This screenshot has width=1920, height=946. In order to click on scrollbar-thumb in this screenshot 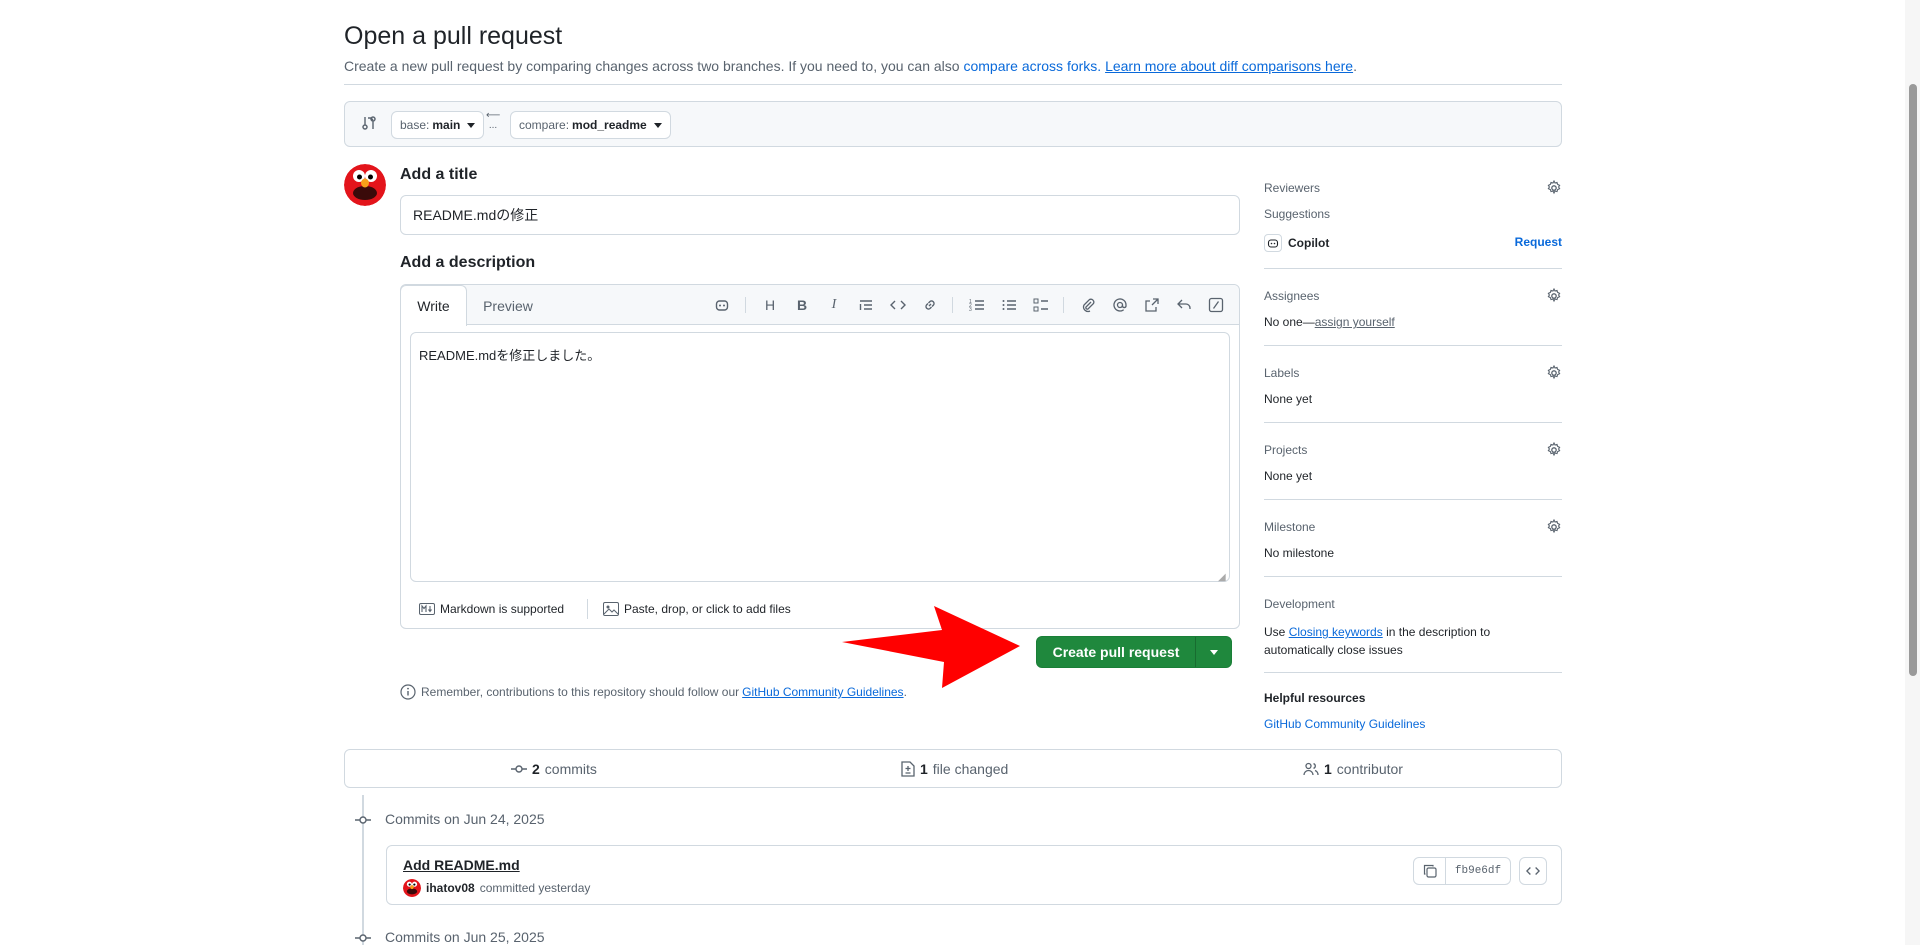, I will do `click(1913, 380)`.